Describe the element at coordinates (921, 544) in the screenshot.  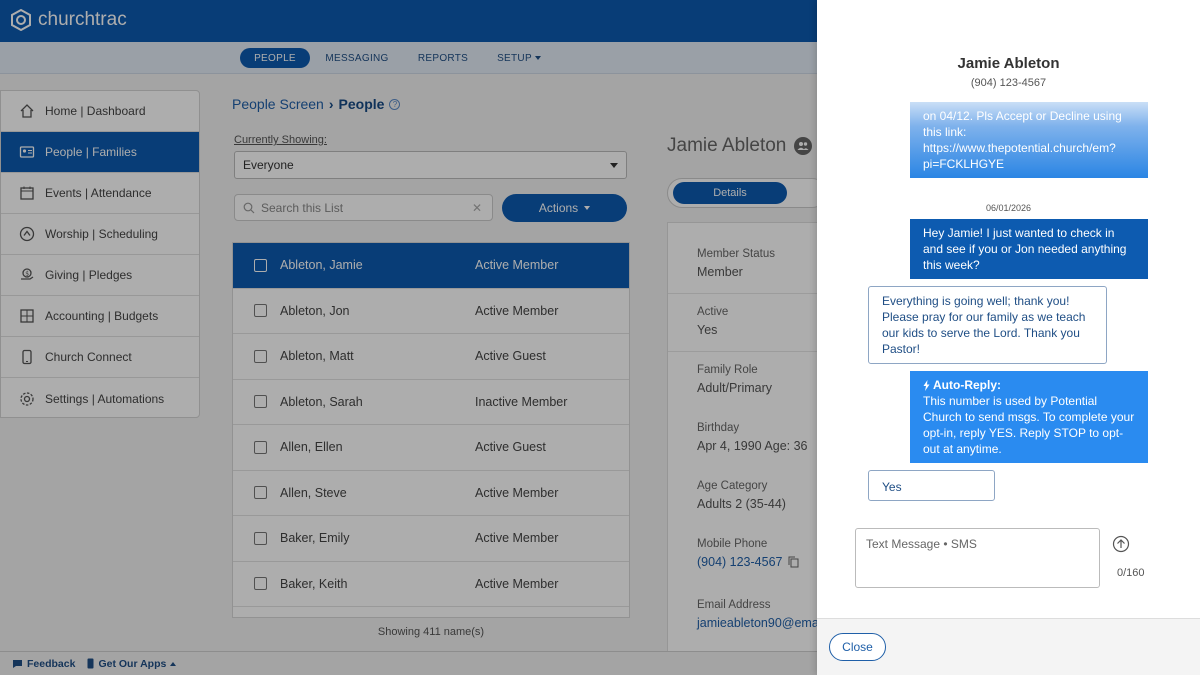
I see `compose-placeholder: Text Message • SMS` at that location.